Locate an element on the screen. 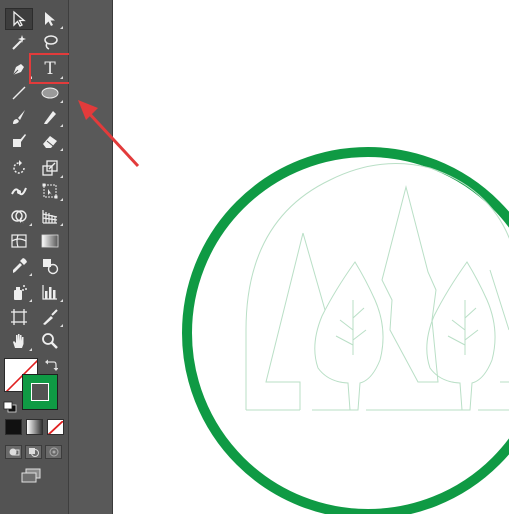 This screenshot has height=514, width=509. scale-tool is located at coordinates (50, 168).